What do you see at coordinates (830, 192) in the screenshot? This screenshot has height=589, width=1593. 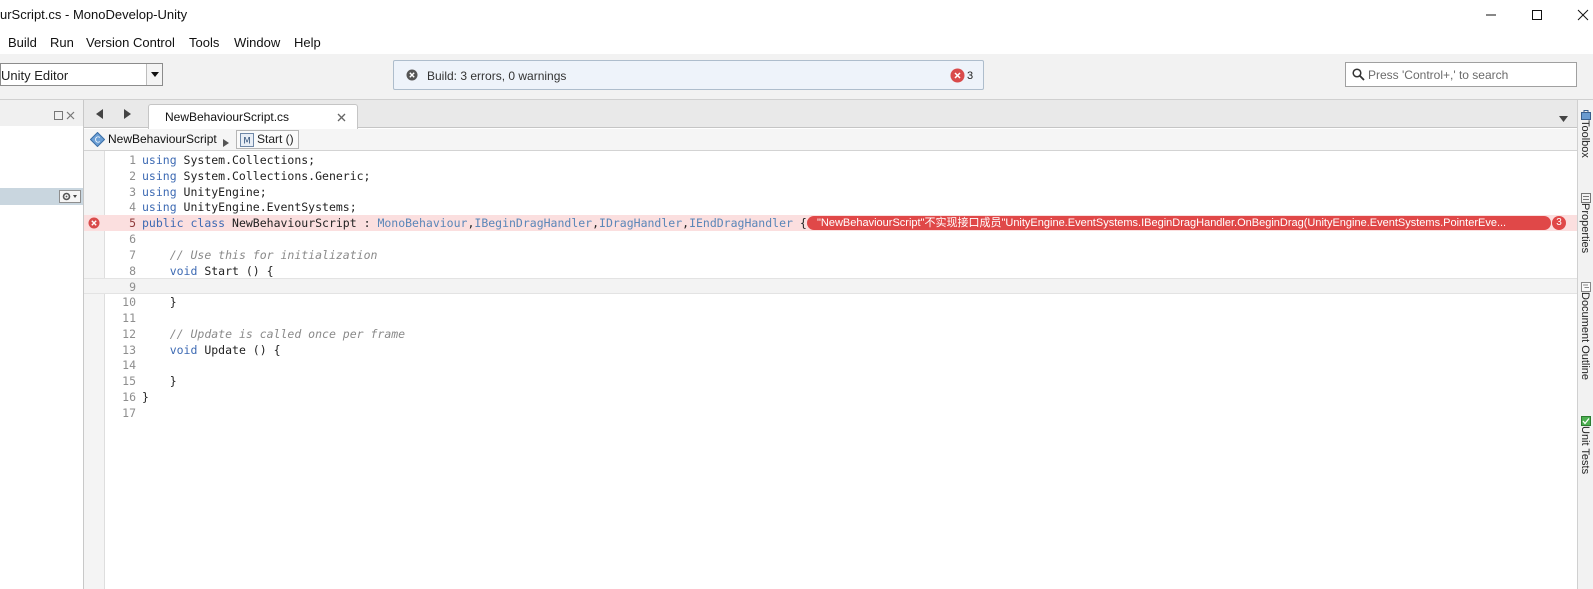 I see `code-line: 3 using UnityEngine;` at bounding box center [830, 192].